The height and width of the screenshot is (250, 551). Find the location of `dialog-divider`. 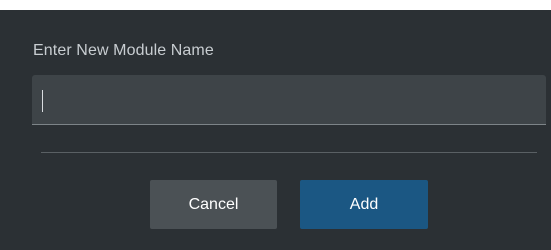

dialog-divider is located at coordinates (289, 152).